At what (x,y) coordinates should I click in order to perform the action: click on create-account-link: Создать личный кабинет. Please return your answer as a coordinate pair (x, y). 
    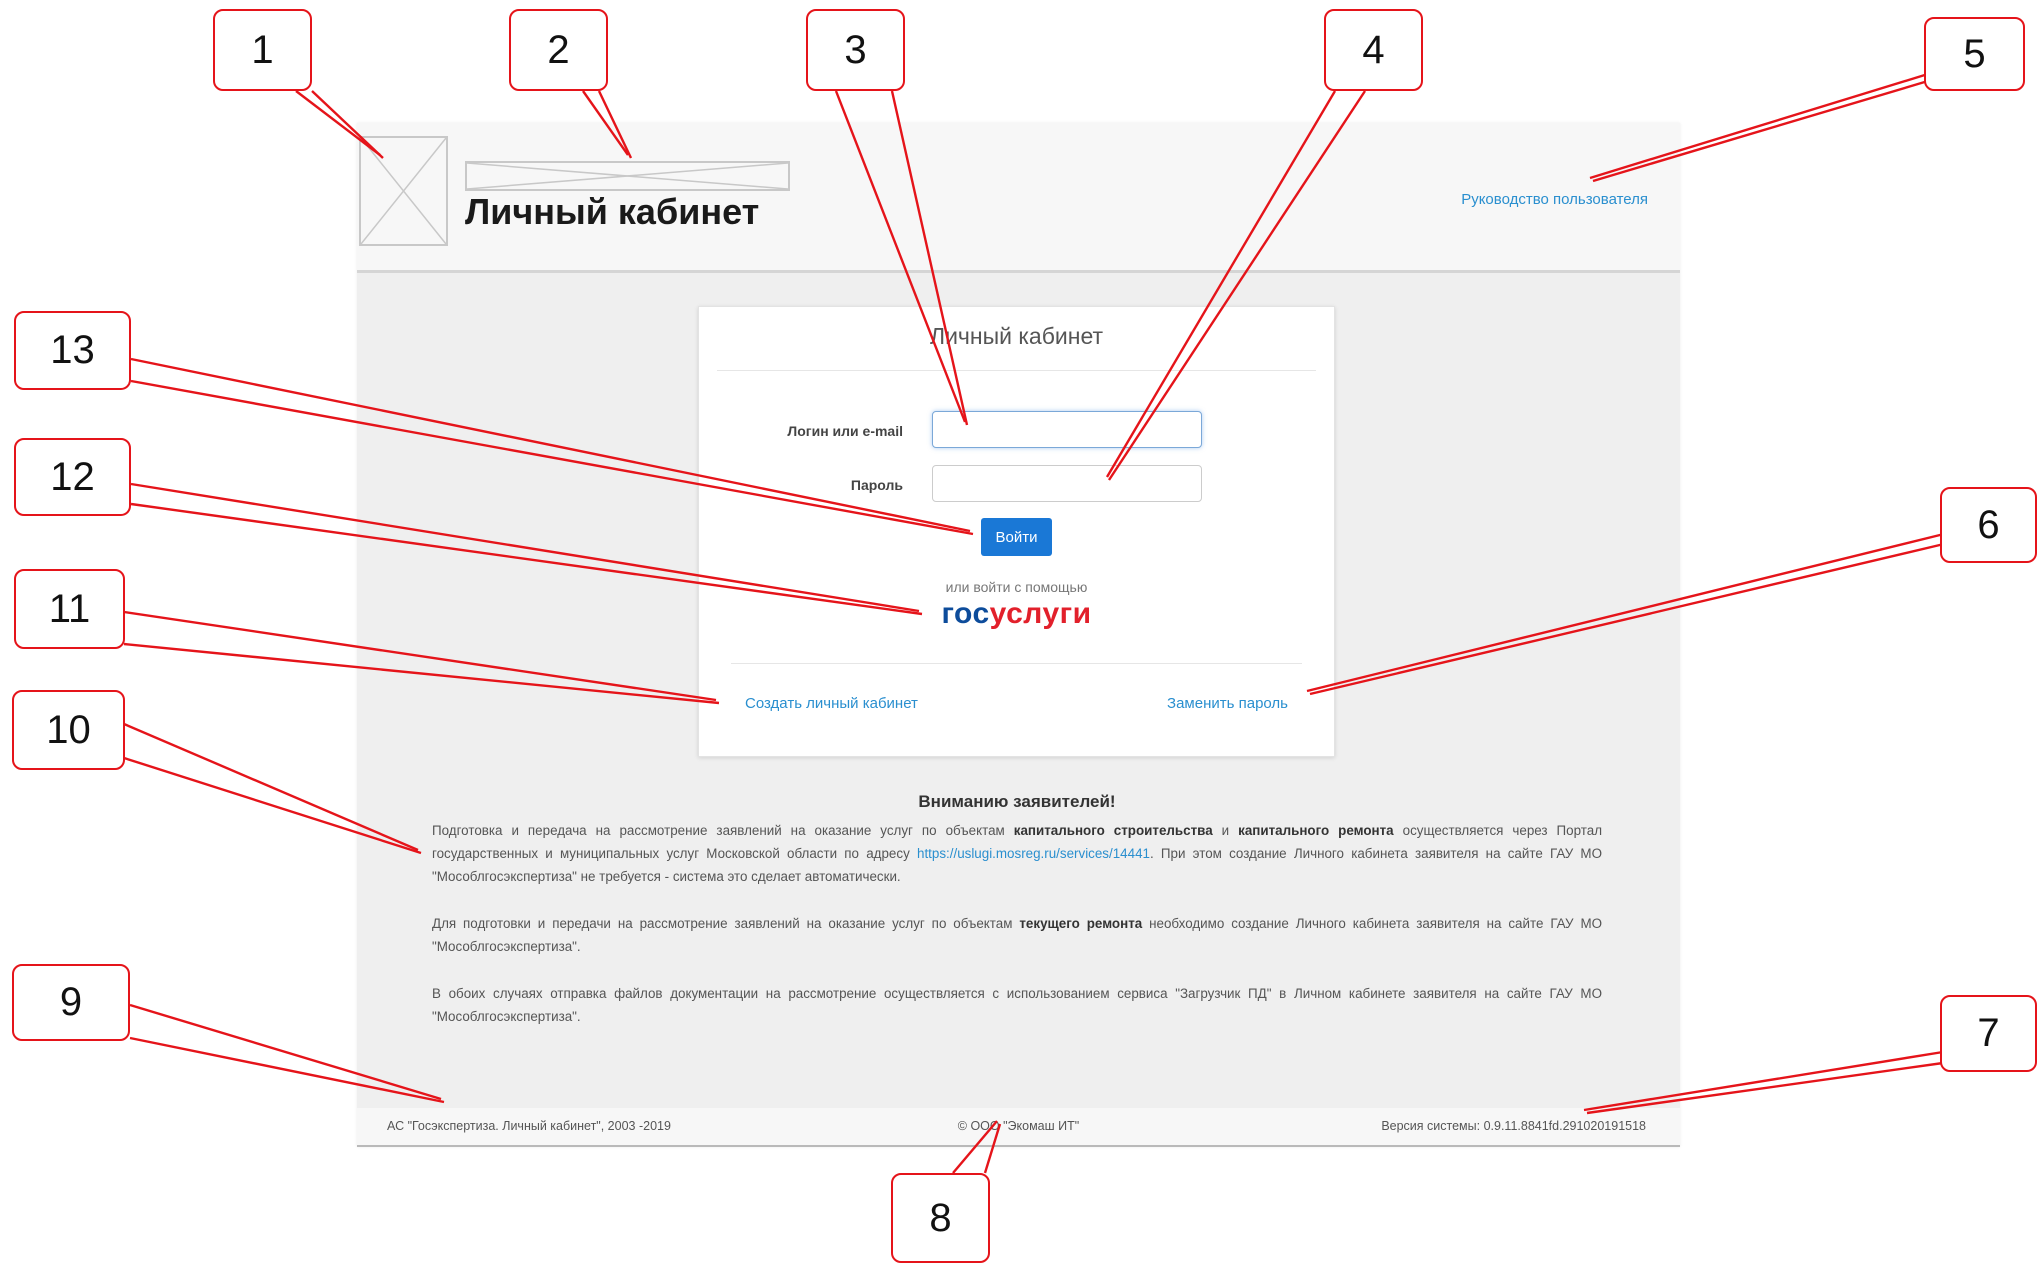
    Looking at the image, I should click on (831, 703).